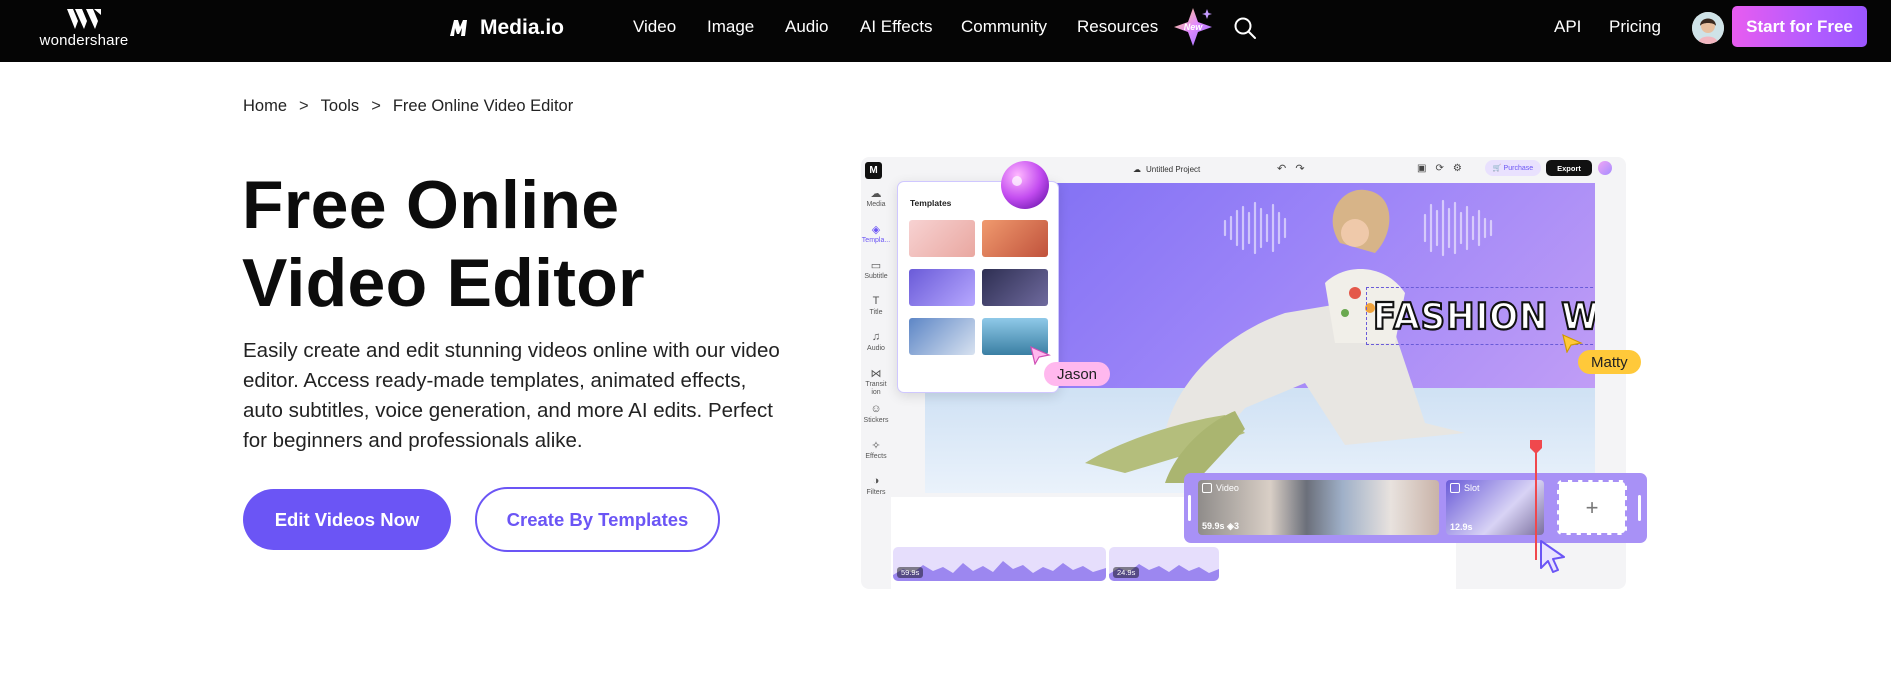  I want to click on video-clip: Video 59.9s ◈3, so click(1318, 507).